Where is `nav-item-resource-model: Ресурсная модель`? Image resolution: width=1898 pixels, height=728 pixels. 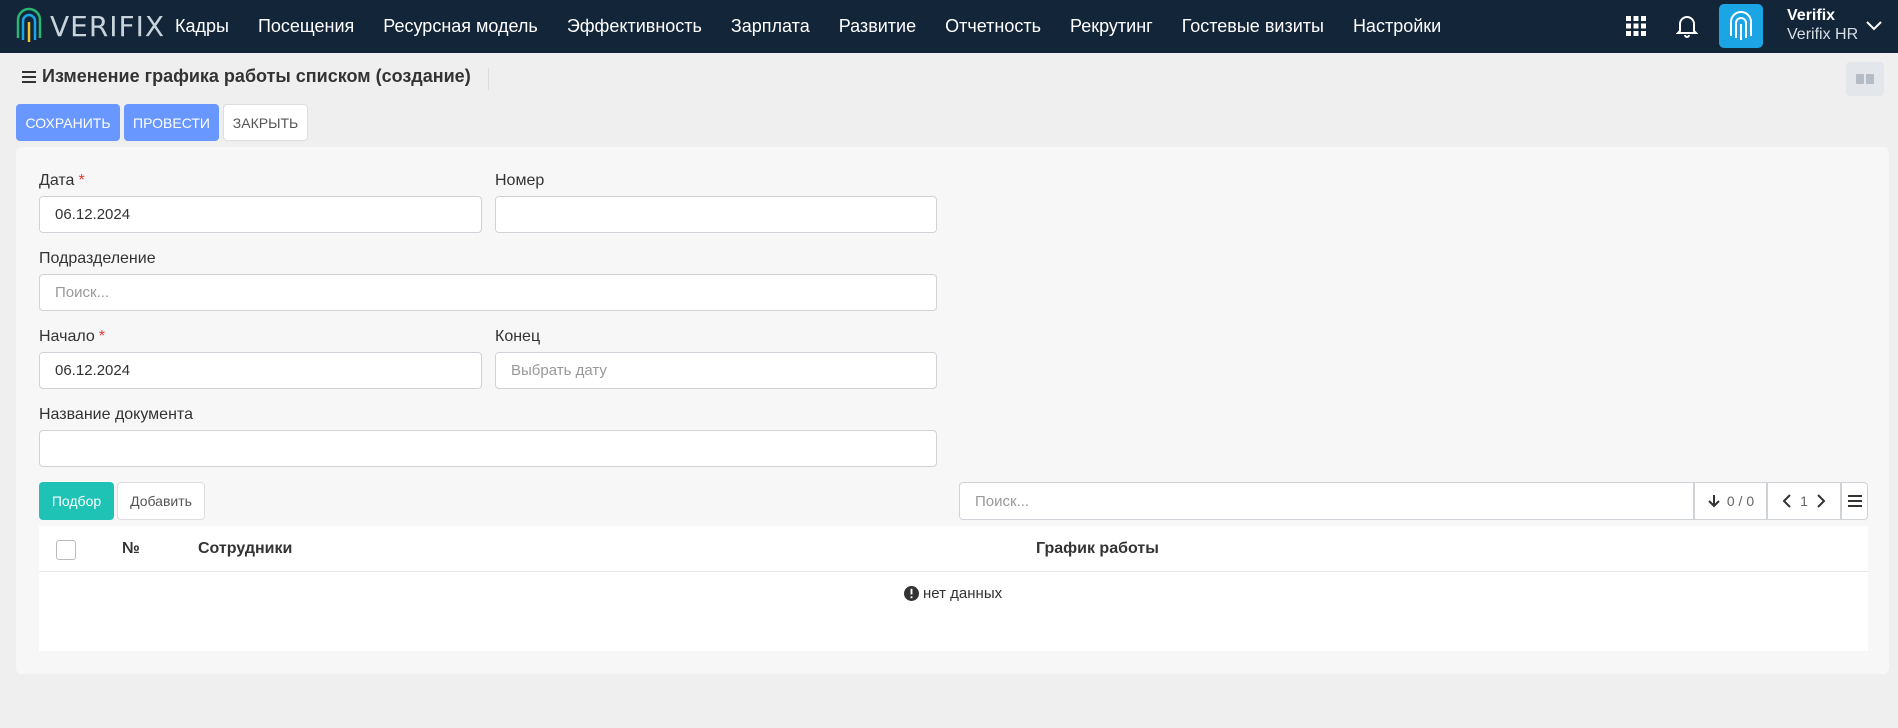 nav-item-resource-model: Ресурсная модель is located at coordinates (460, 26).